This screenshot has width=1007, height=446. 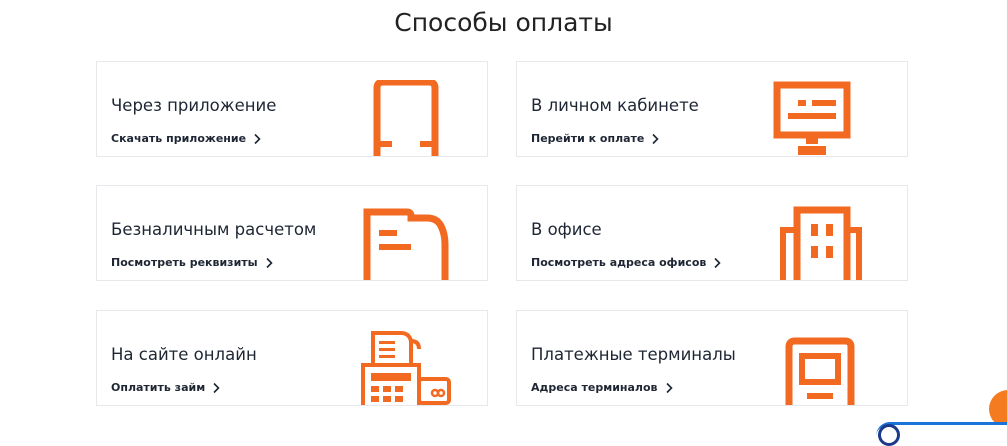 I want to click on card-title: В офисе, so click(x=566, y=229).